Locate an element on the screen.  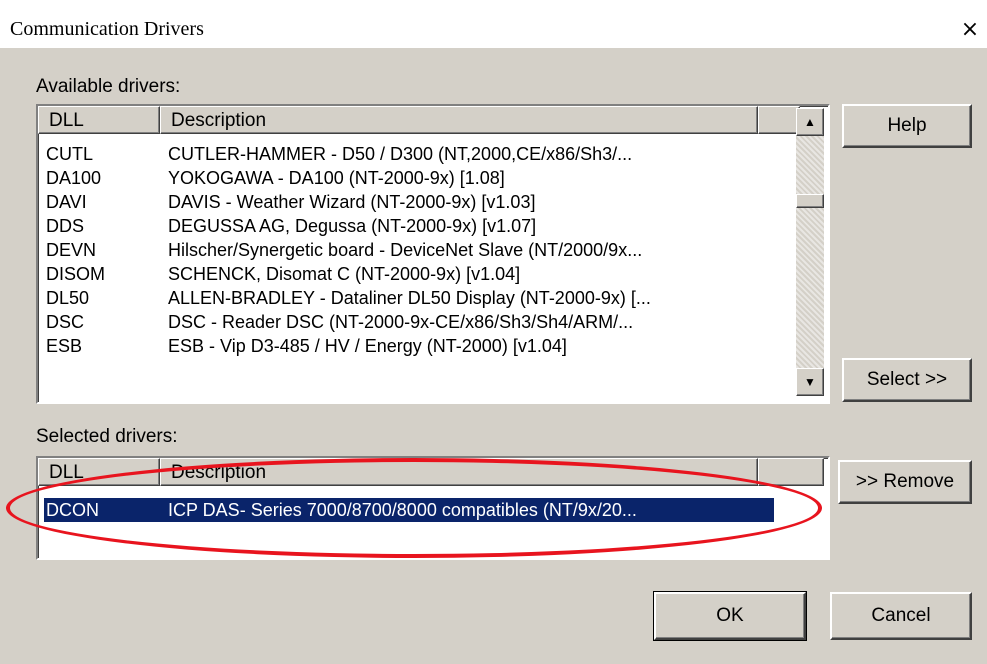
window-title: Communication Drivers is located at coordinates (107, 29).